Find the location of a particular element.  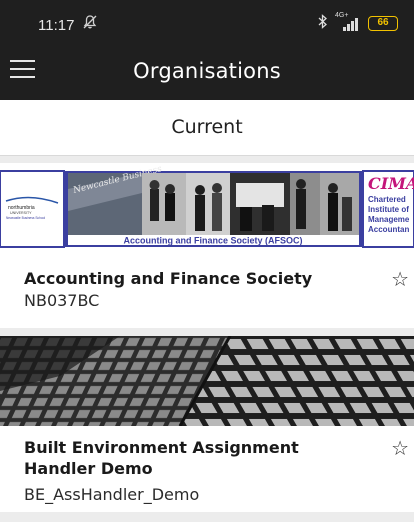

svg-text: Newcastle Business School is located at coordinates (25, 218).